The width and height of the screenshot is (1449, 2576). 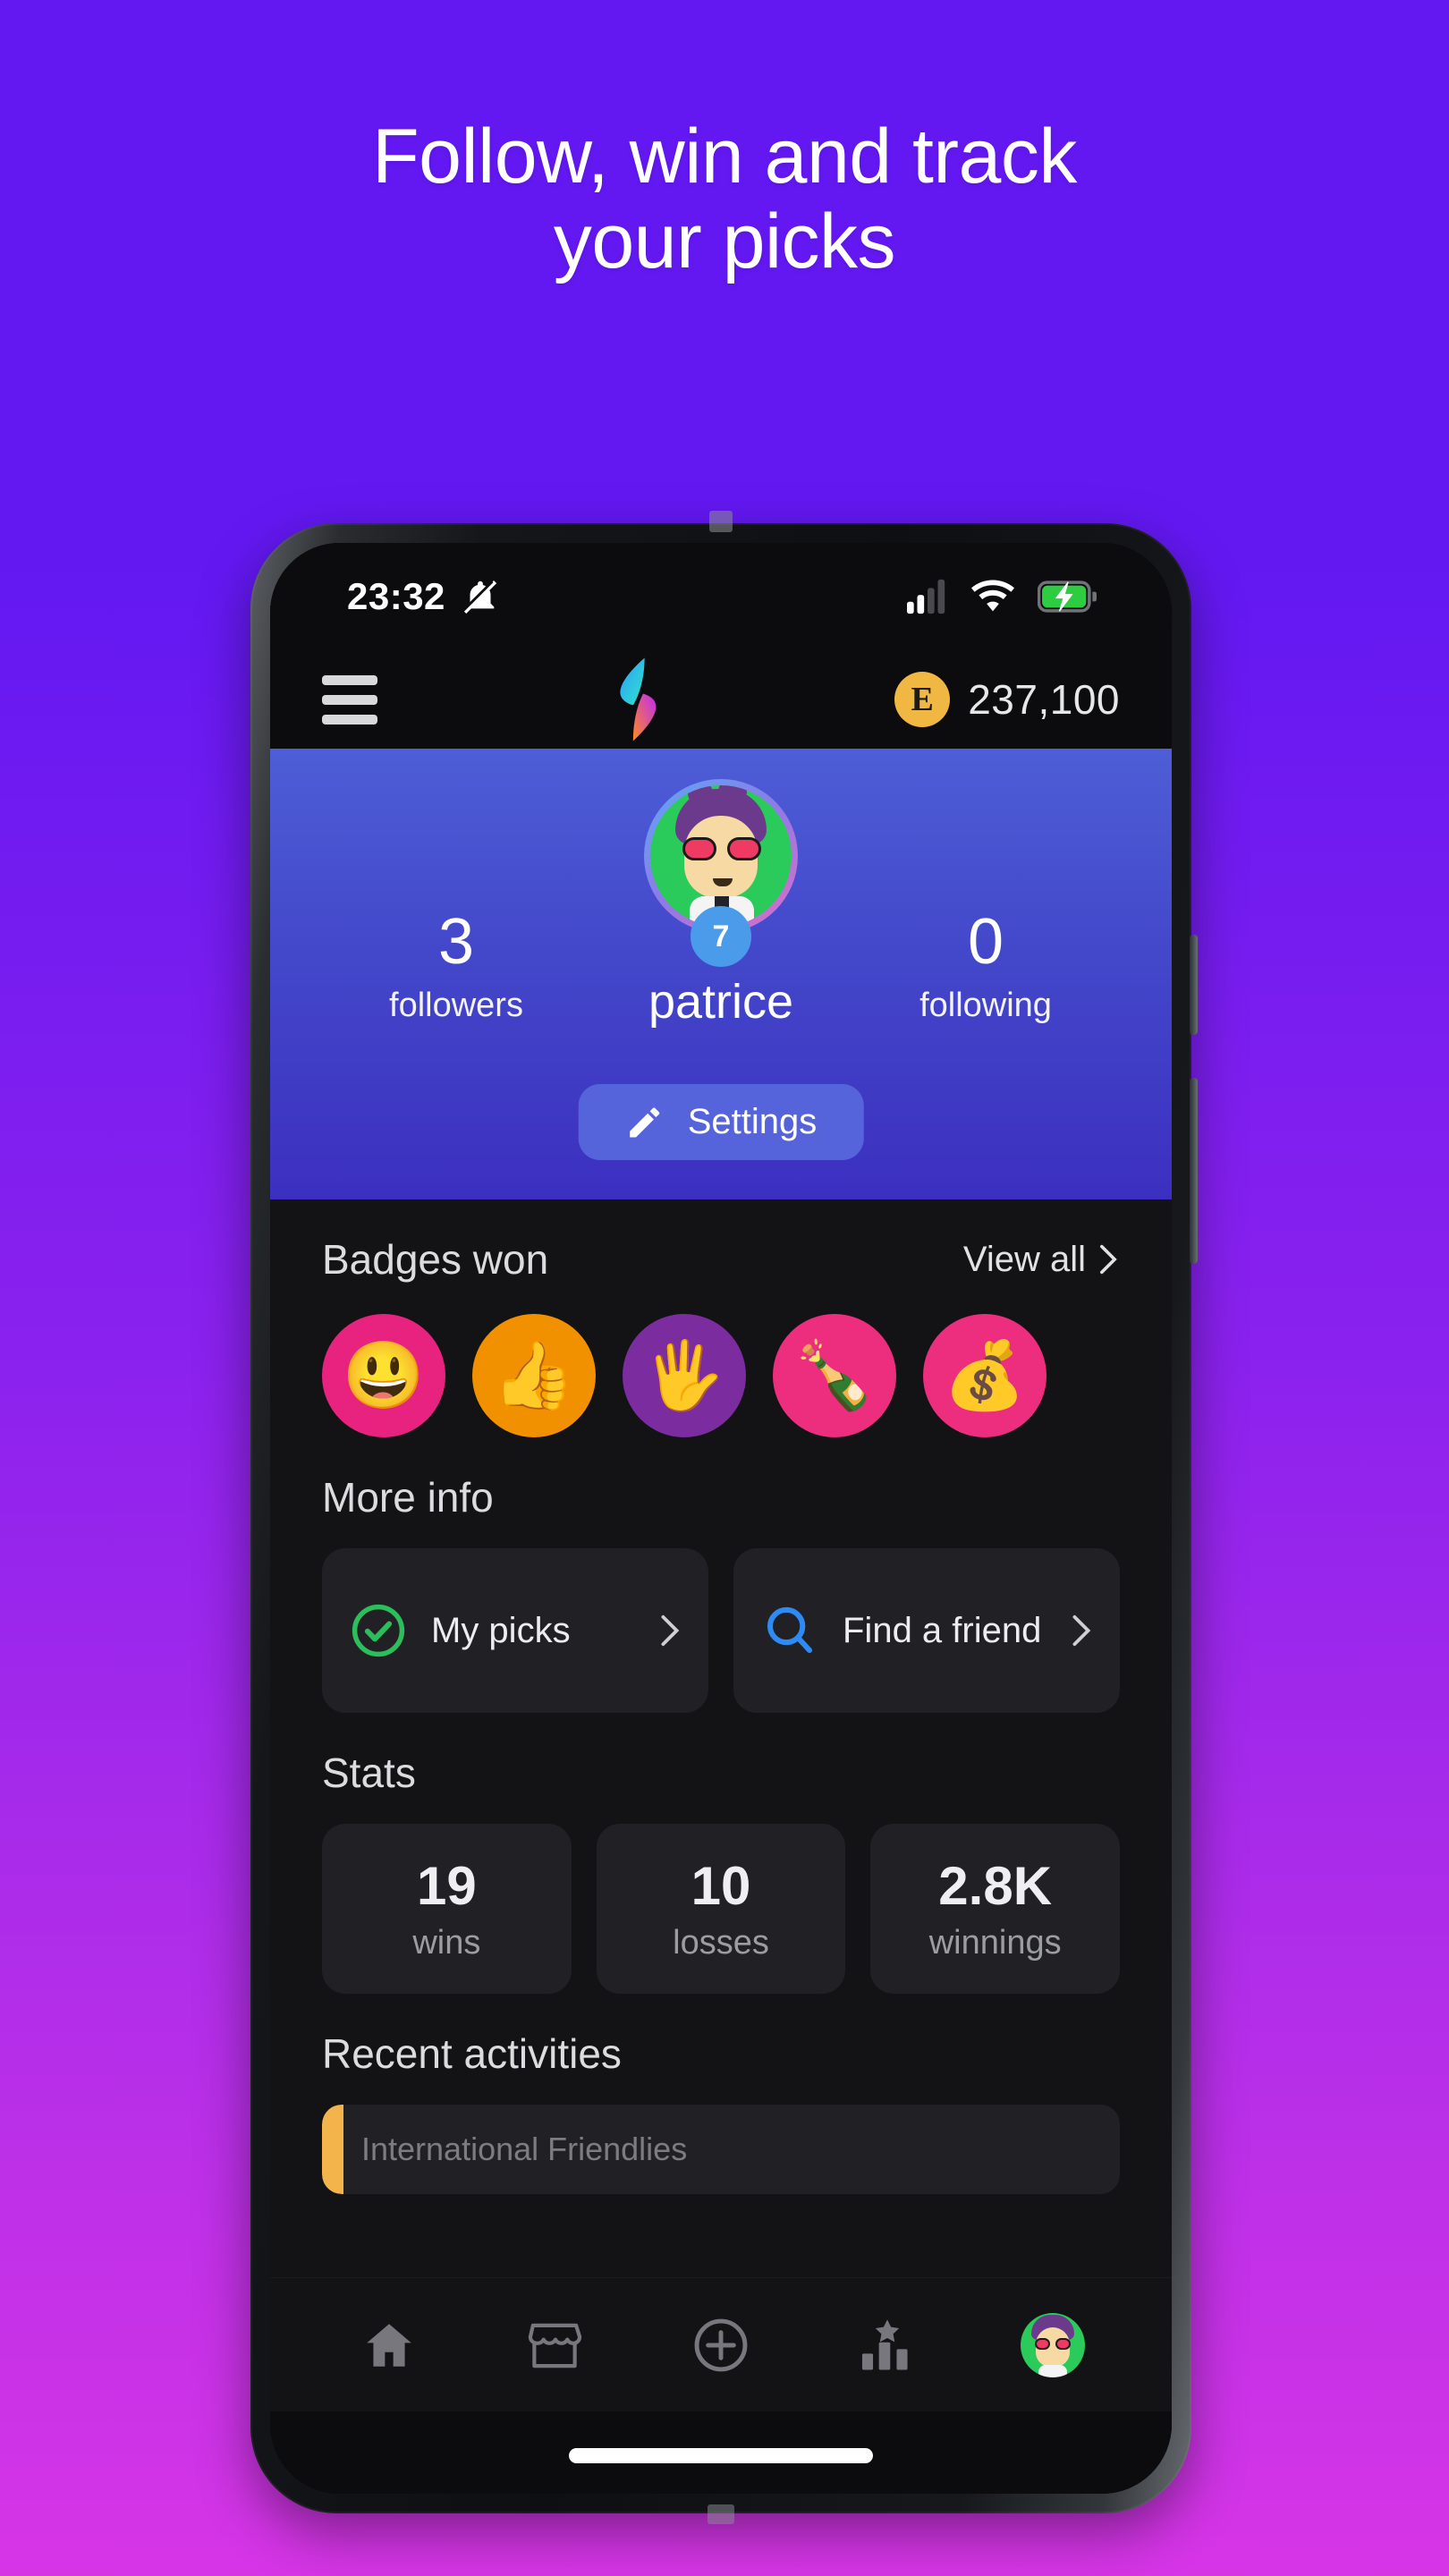 What do you see at coordinates (721, 1755) in the screenshot?
I see `stats-section-header: Stats` at bounding box center [721, 1755].